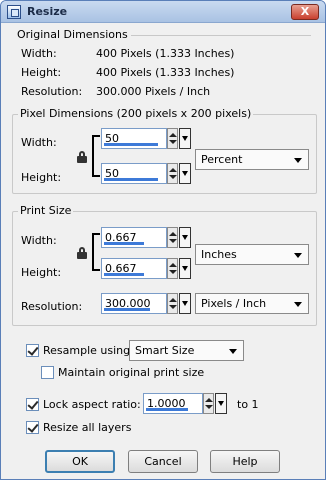 The image size is (326, 480). I want to click on pixel-width-stepper: 50, so click(146, 138).